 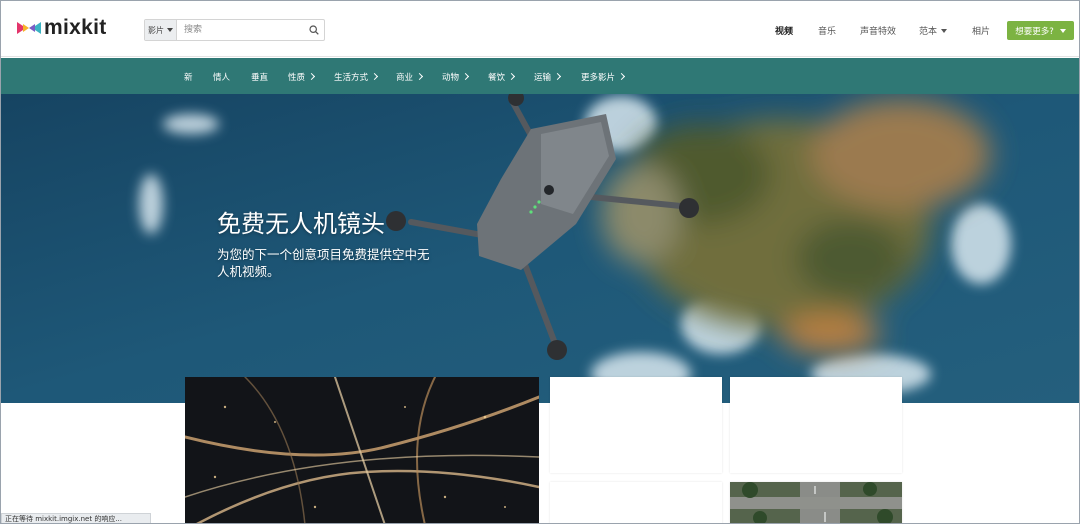 What do you see at coordinates (351, 78) in the screenshot?
I see `category-lifestyle-label: 生活方式` at bounding box center [351, 78].